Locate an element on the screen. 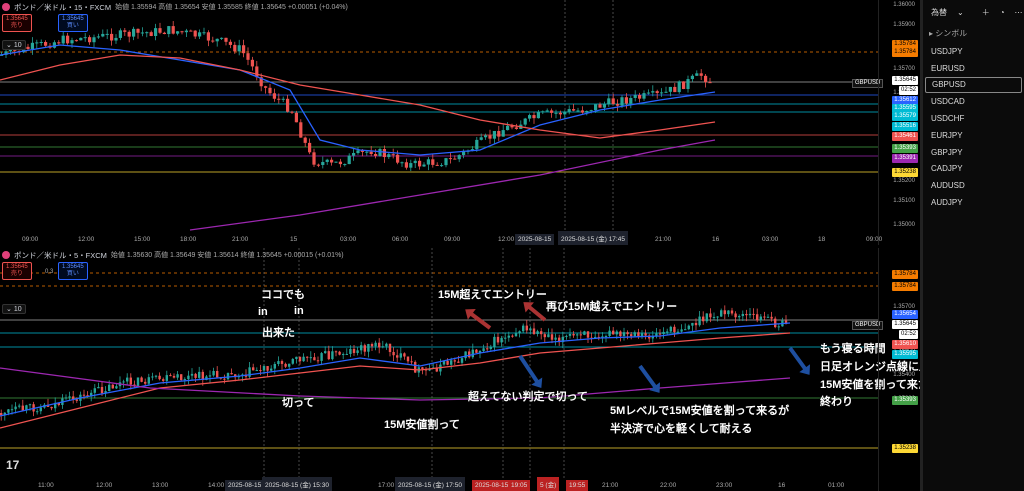 The width and height of the screenshot is (1024, 491). chart-symbol: ポンド／米ドル・5・FXCM is located at coordinates (60, 255).